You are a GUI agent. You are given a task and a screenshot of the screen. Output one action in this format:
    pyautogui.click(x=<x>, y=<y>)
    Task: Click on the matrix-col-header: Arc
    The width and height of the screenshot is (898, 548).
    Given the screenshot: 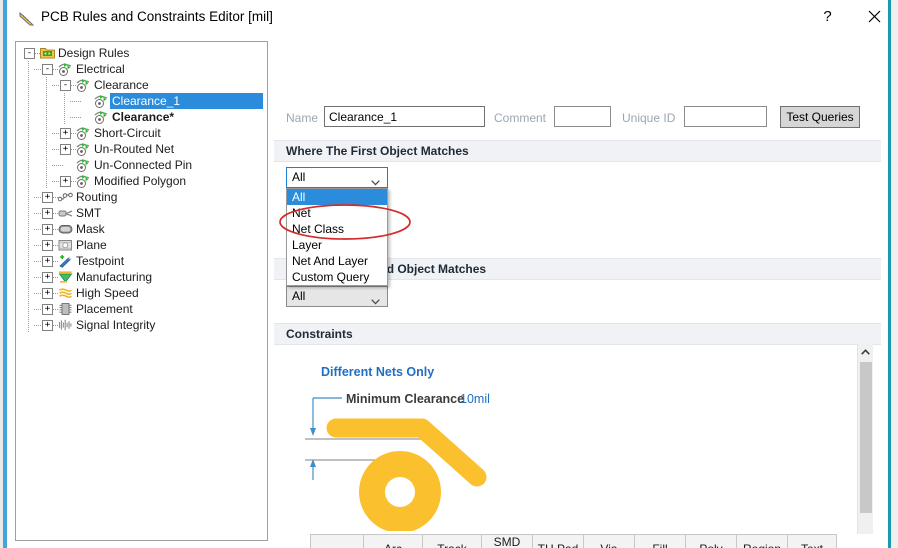 What is the action you would take?
    pyautogui.click(x=393, y=541)
    